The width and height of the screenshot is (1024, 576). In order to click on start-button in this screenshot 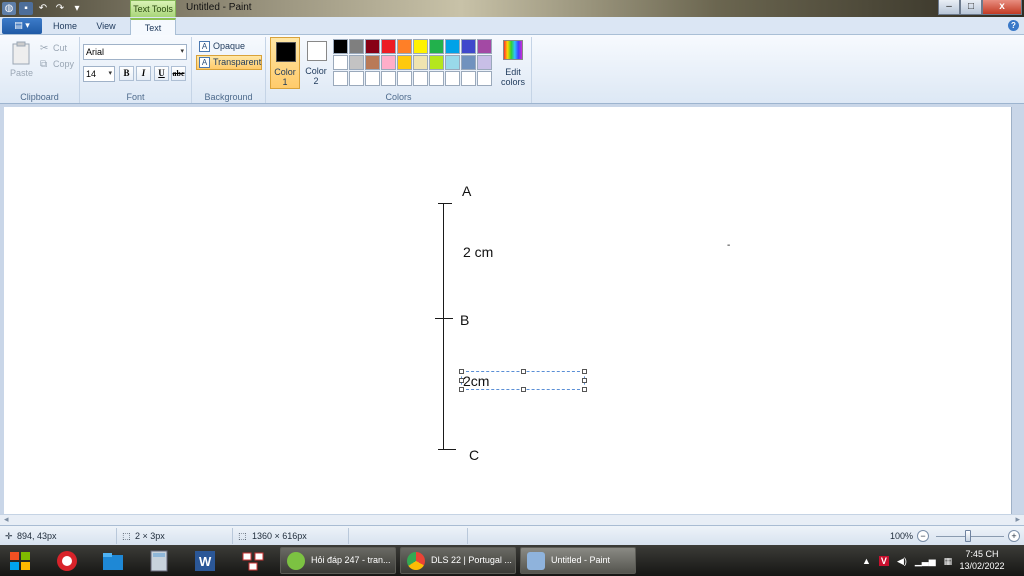, I will do `click(20, 560)`.